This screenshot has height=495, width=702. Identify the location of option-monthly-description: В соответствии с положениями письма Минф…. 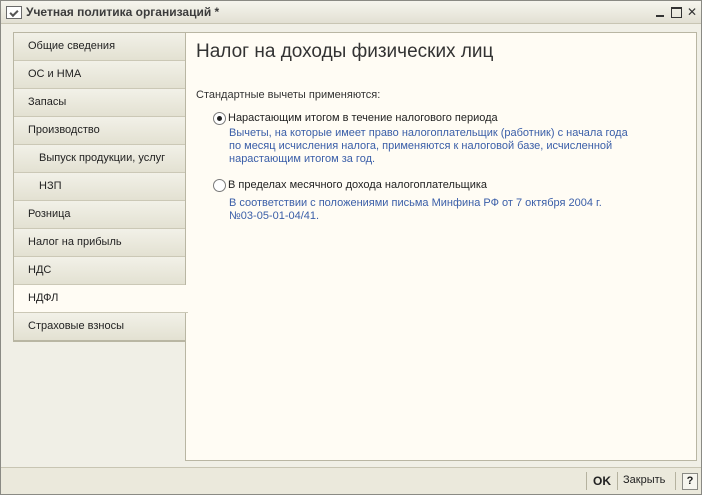
(415, 210).